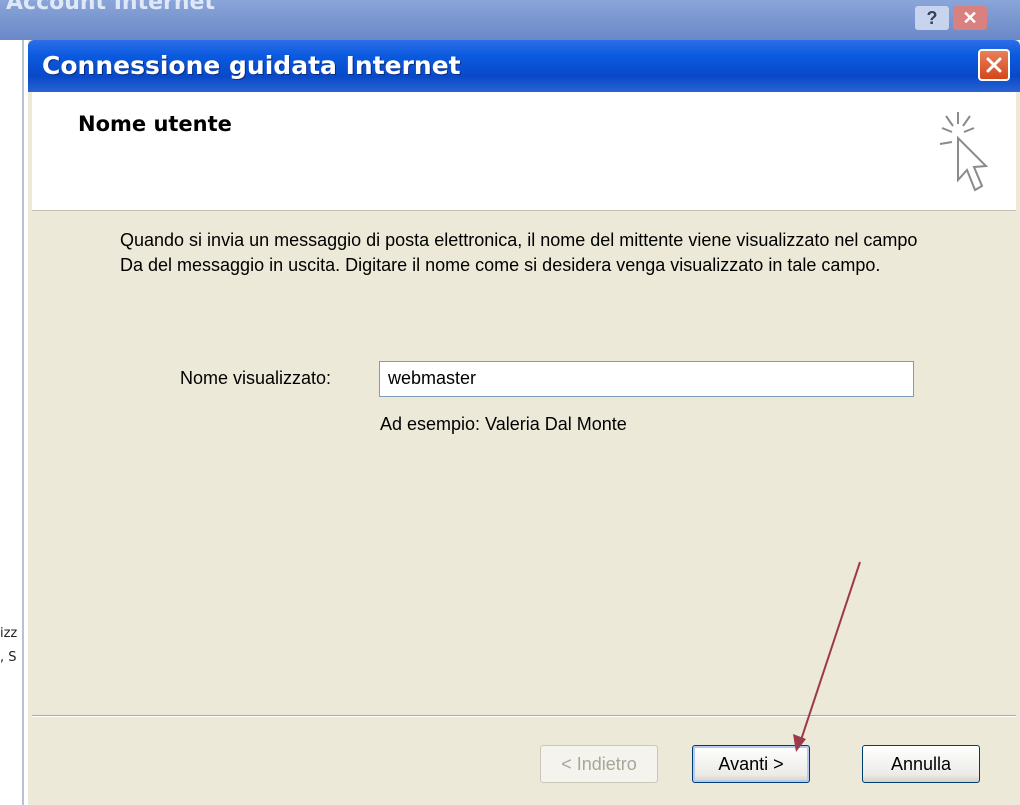 The width and height of the screenshot is (1020, 805). I want to click on display-name-input: webmaster, so click(646, 379).